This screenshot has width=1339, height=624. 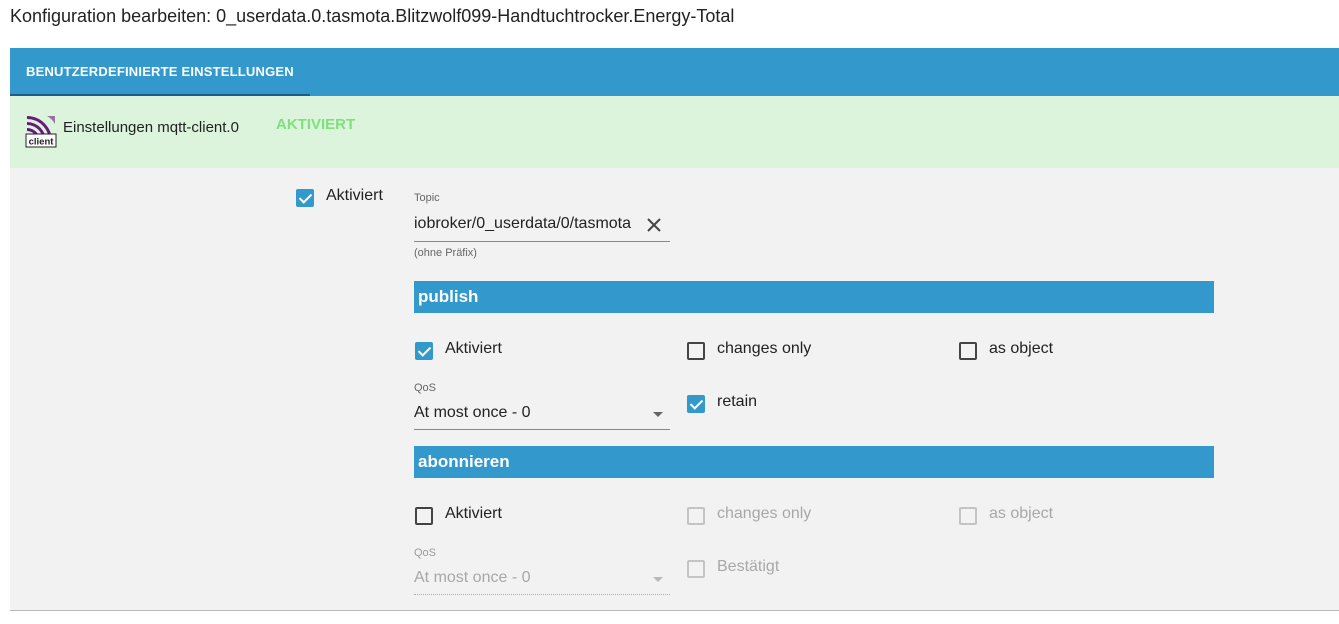 I want to click on publish-changes-only-checkbox, so click(x=696, y=351).